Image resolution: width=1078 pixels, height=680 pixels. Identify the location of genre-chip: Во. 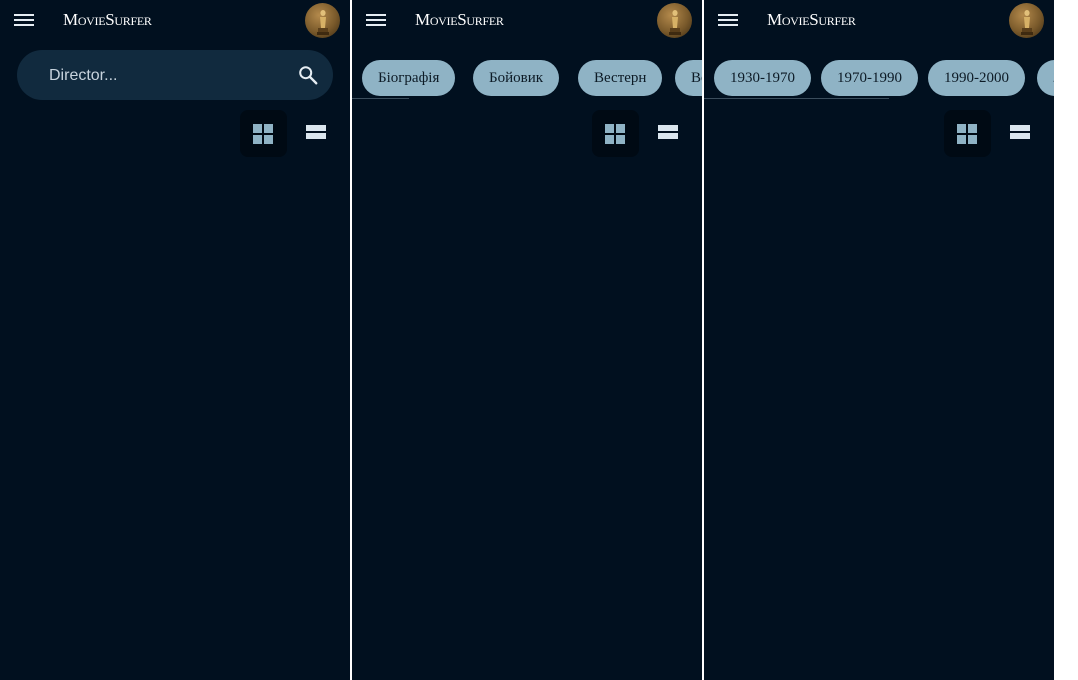
(688, 78).